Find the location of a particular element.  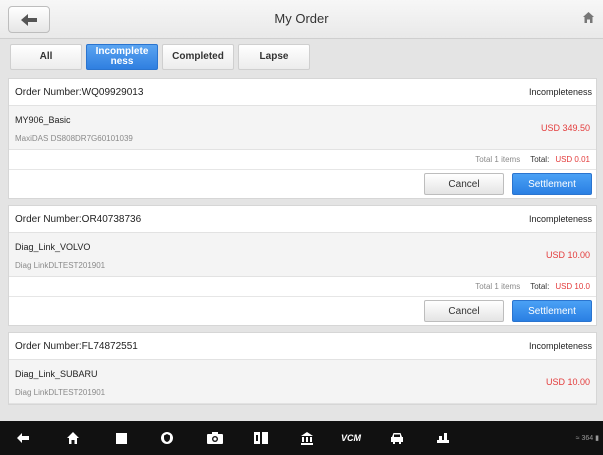

network-icon is located at coordinates (443, 438).